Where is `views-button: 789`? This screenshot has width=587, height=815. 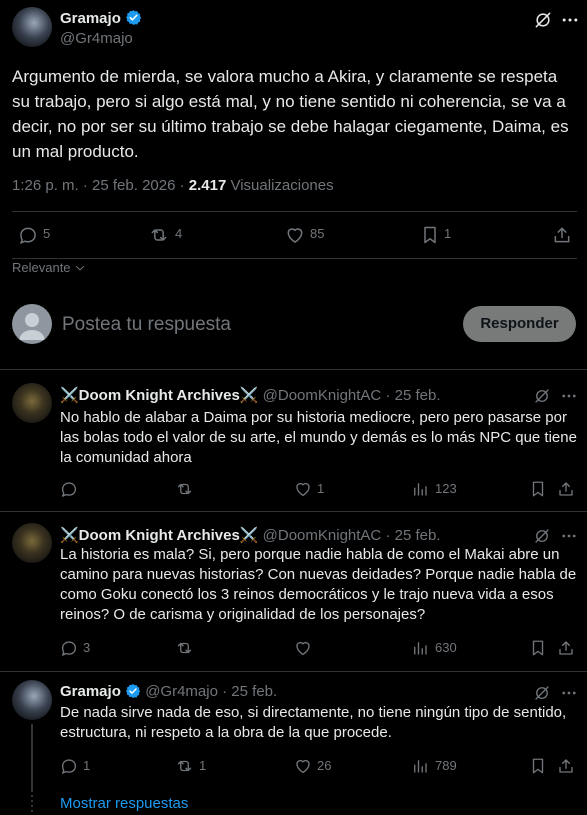 views-button: 789 is located at coordinates (441, 766).